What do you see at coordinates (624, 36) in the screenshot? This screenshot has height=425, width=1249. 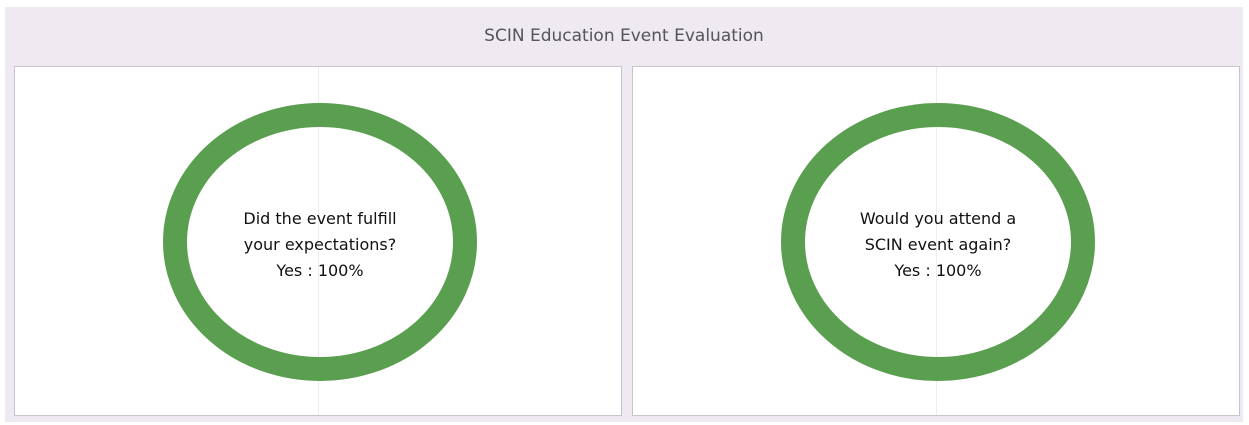 I see `dashboard-title: SCIN Education Event Evaluation` at bounding box center [624, 36].